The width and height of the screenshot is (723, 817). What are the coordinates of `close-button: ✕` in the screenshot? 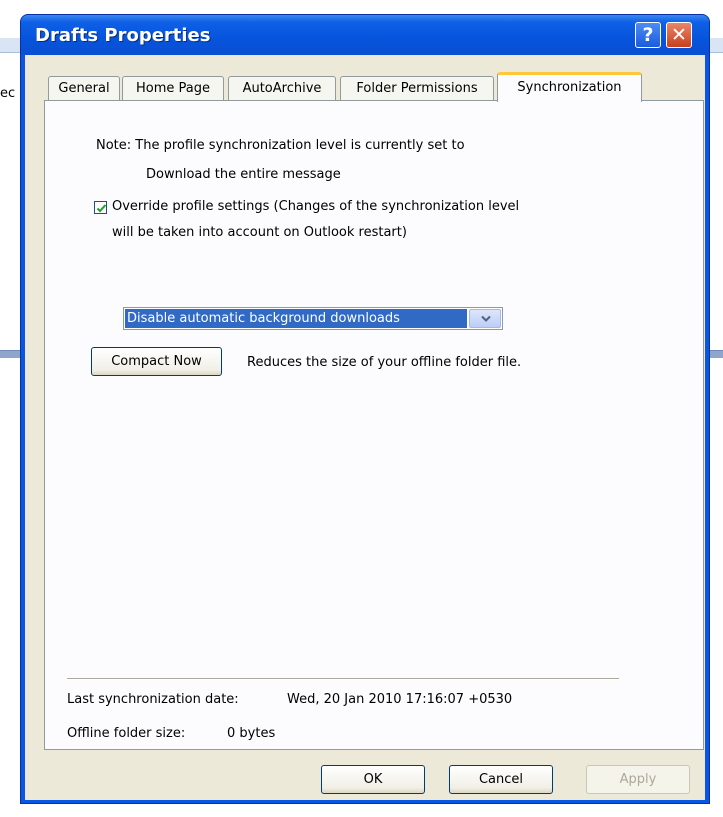 It's located at (679, 35).